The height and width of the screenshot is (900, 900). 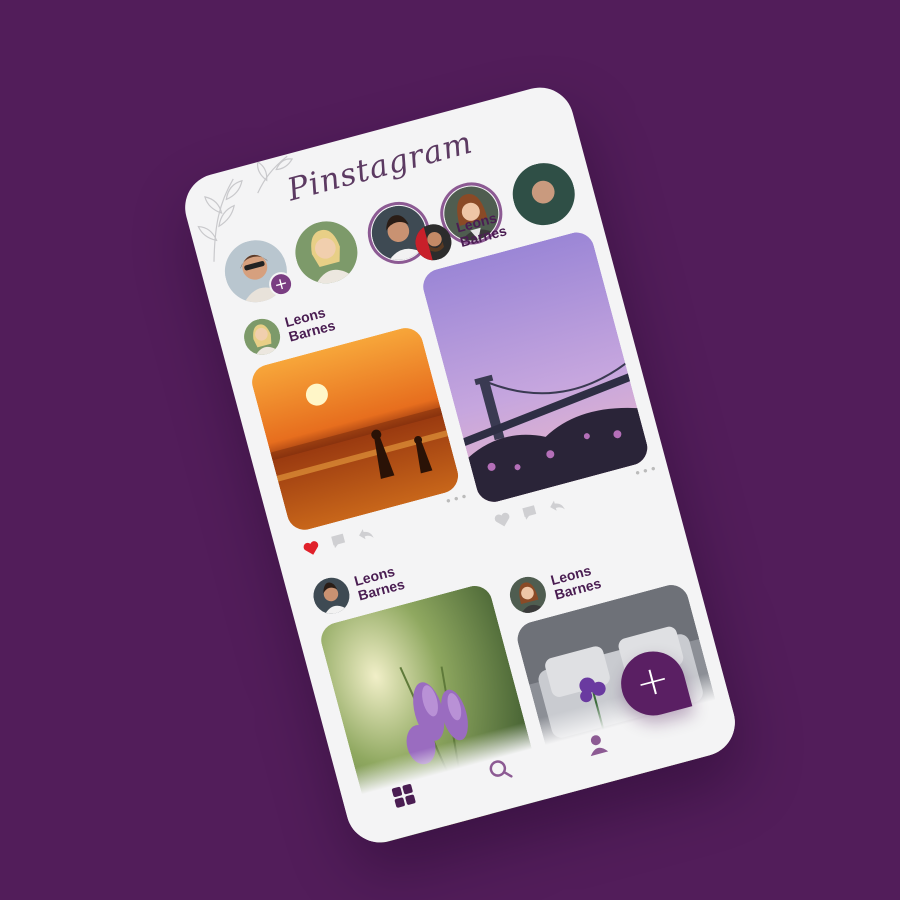 What do you see at coordinates (404, 796) in the screenshot?
I see `grid-icon` at bounding box center [404, 796].